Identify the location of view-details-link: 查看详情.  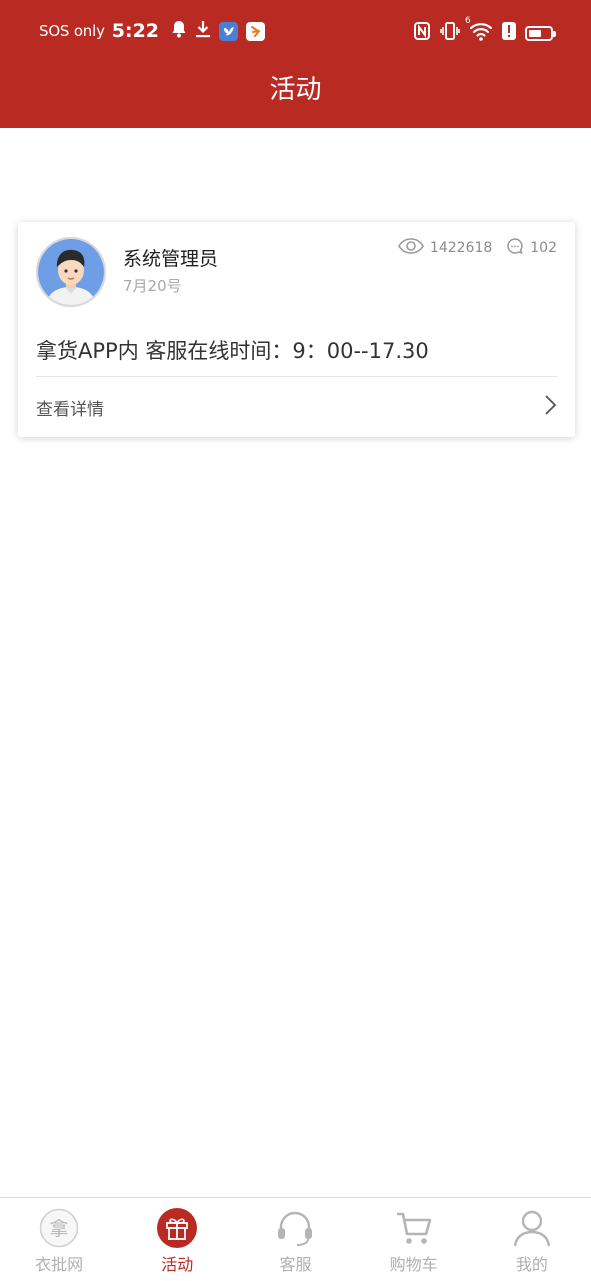
(296, 407).